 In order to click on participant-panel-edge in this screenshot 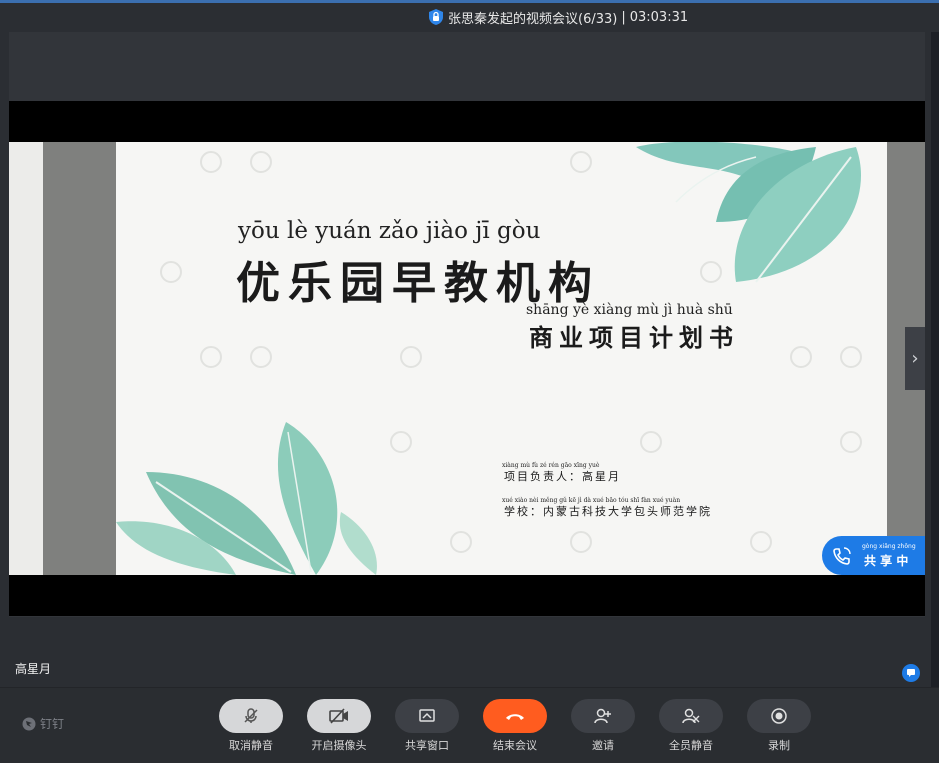, I will do `click(935, 359)`.